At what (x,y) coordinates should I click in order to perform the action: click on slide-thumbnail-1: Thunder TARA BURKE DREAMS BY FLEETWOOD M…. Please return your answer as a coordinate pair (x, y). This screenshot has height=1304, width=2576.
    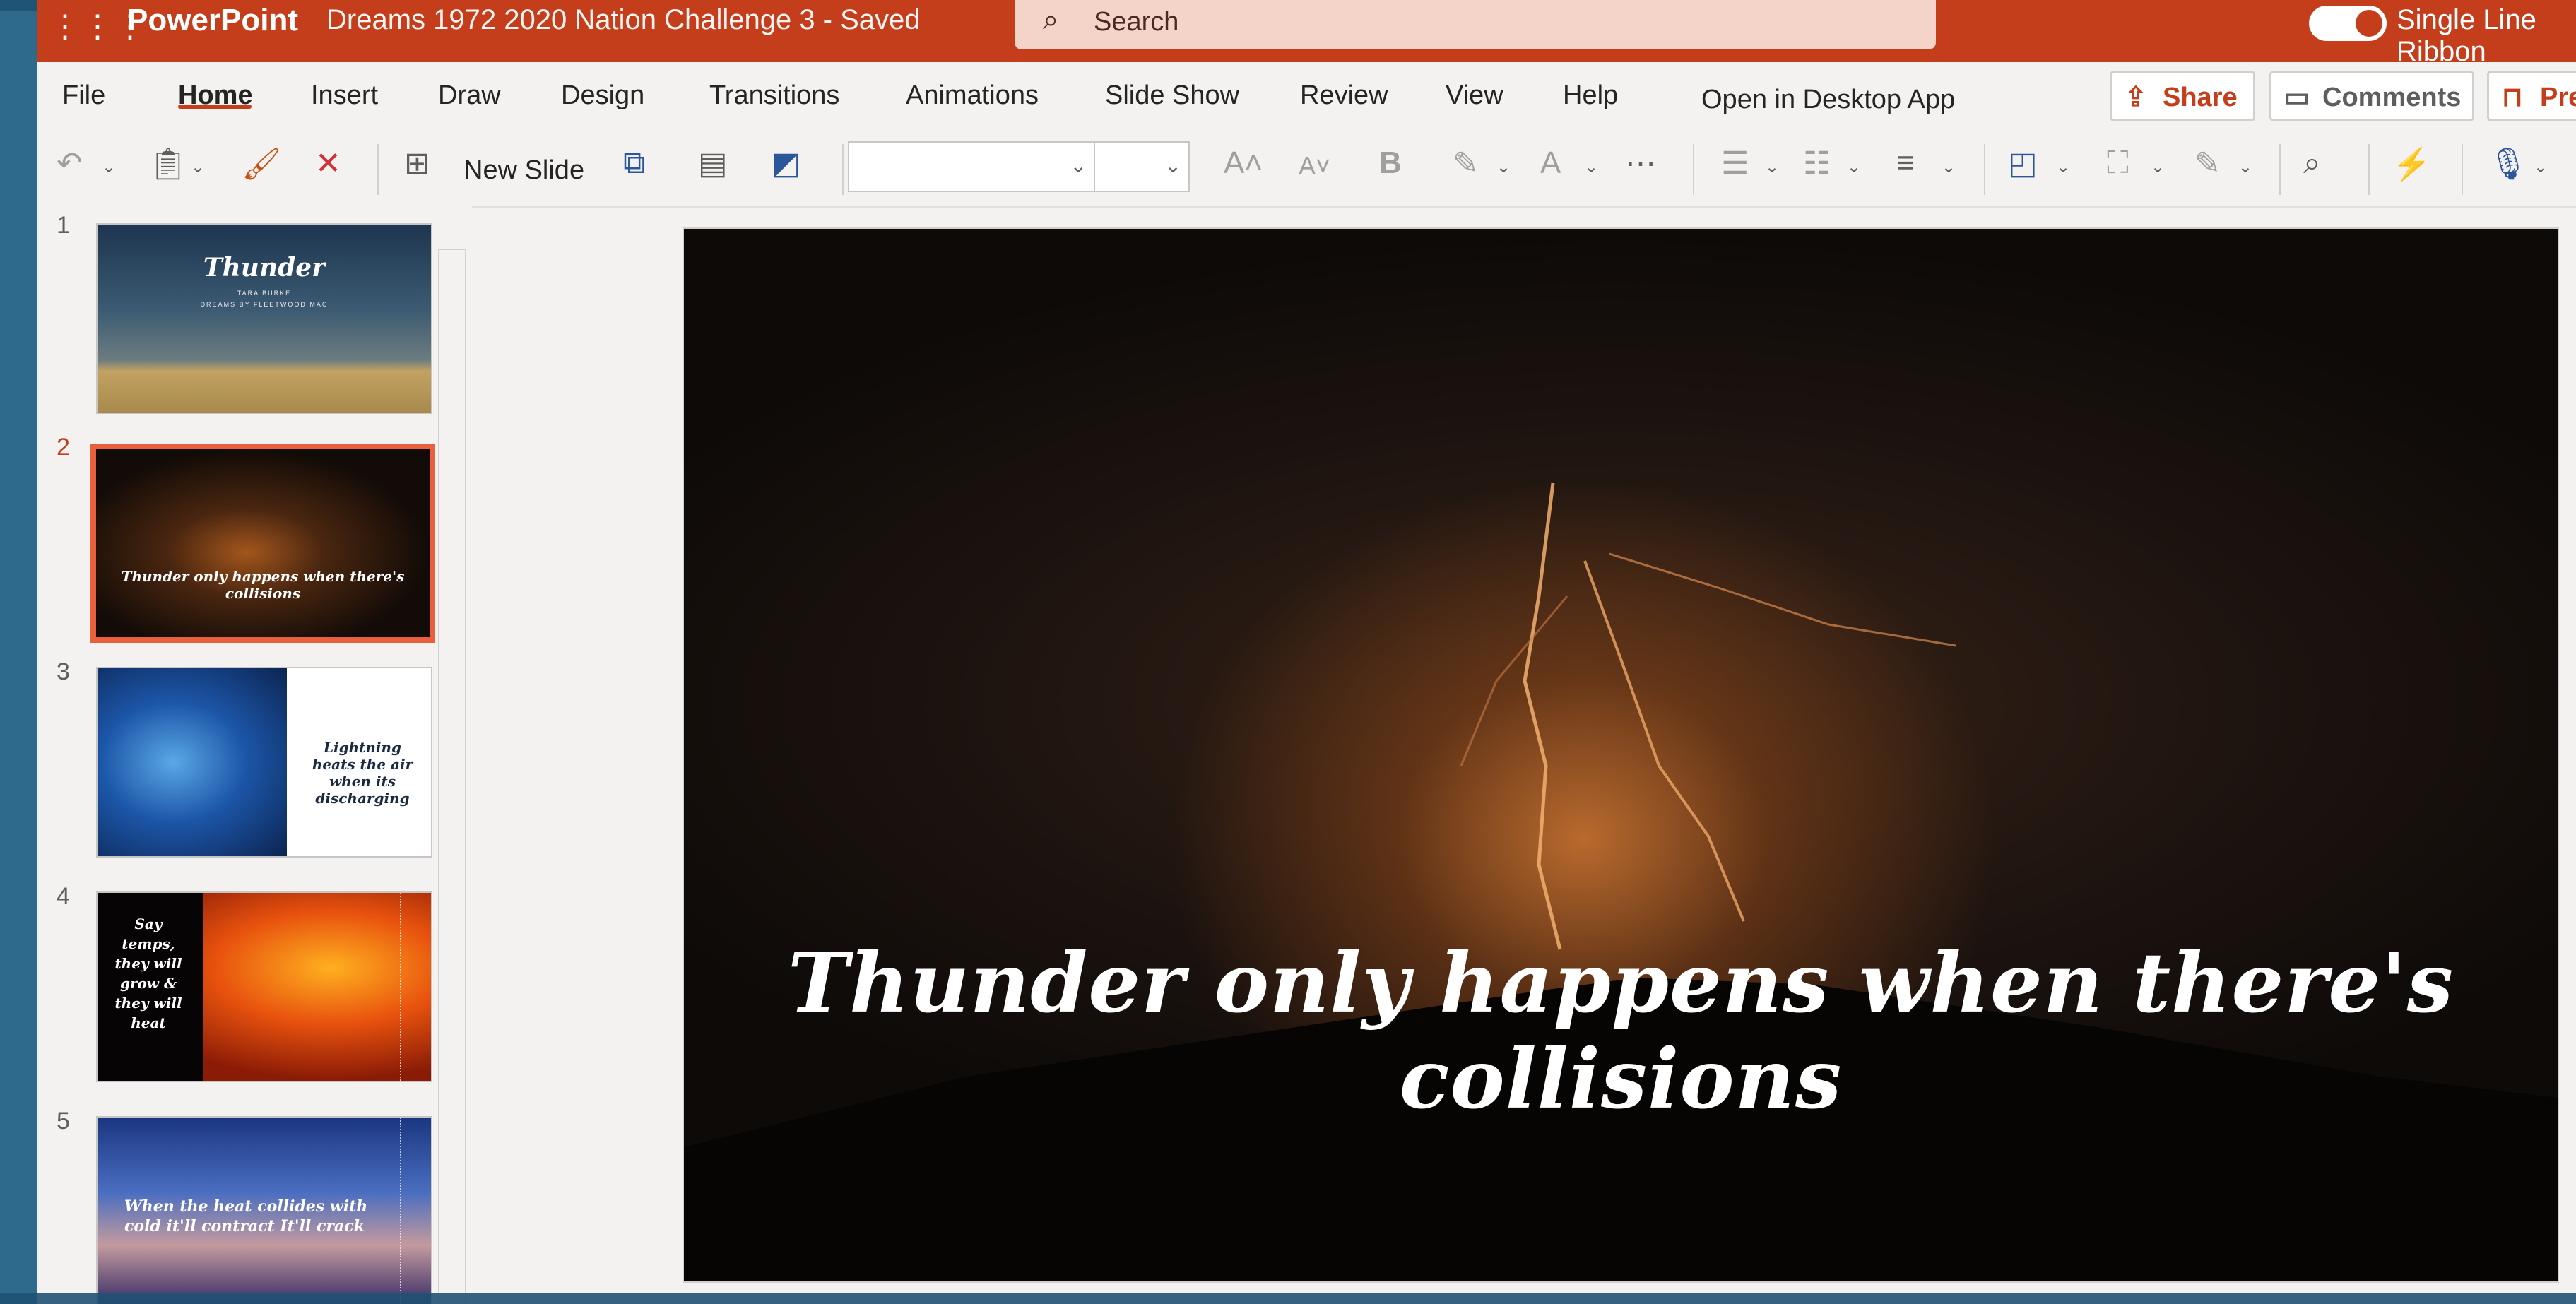
    Looking at the image, I should click on (264, 318).